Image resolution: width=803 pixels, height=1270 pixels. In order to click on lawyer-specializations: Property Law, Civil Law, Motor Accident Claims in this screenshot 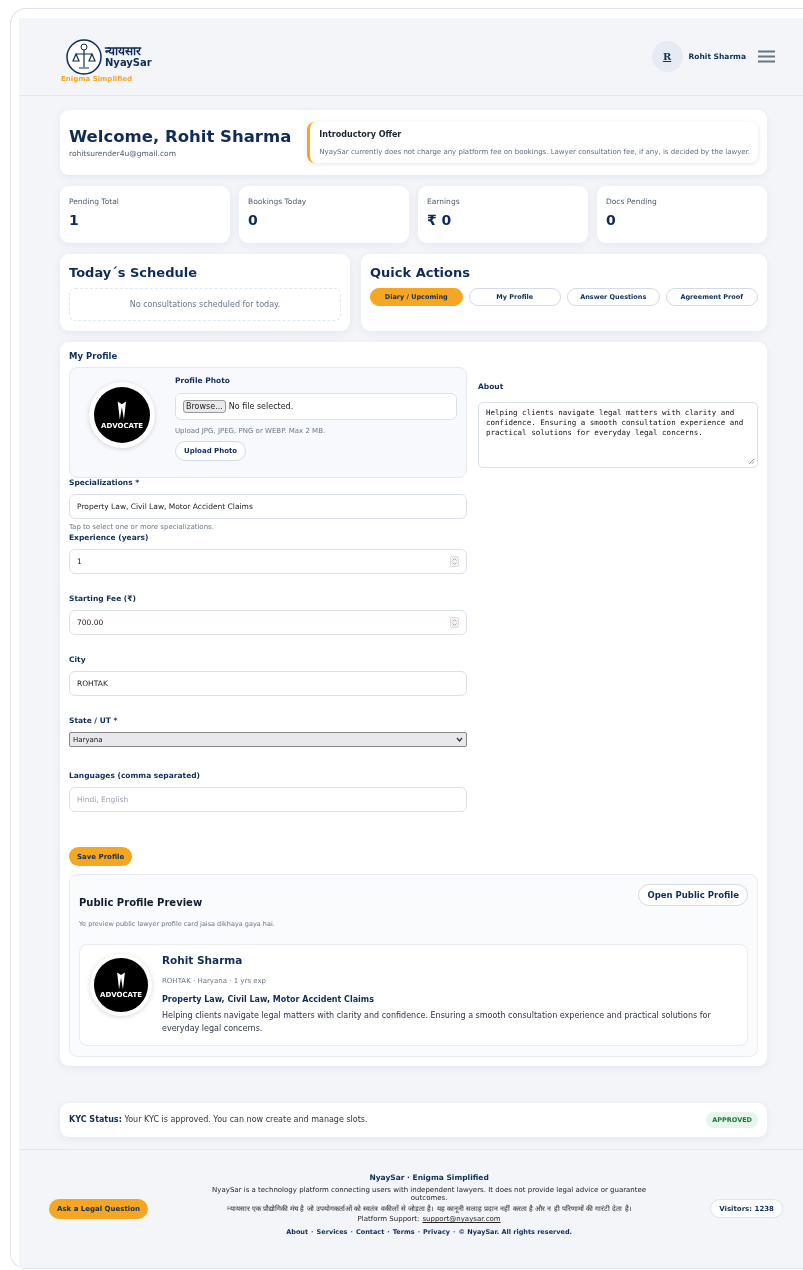, I will do `click(268, 999)`.